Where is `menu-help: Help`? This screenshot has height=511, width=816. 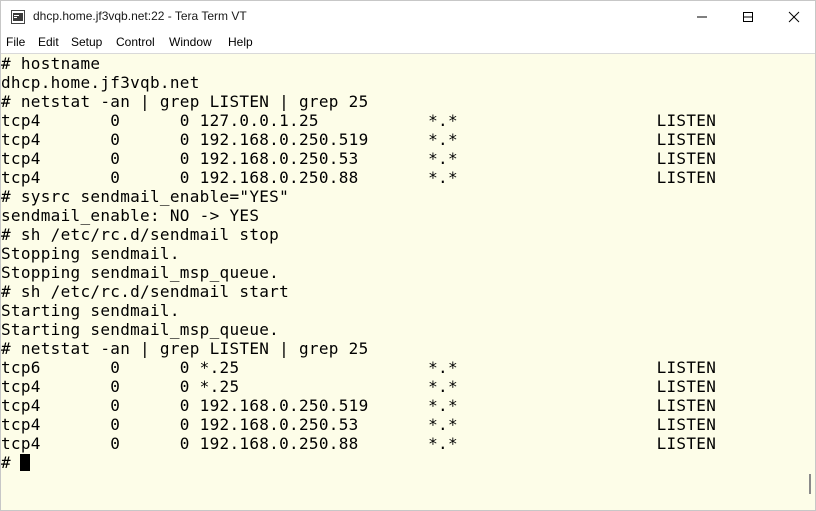 menu-help: Help is located at coordinates (240, 42).